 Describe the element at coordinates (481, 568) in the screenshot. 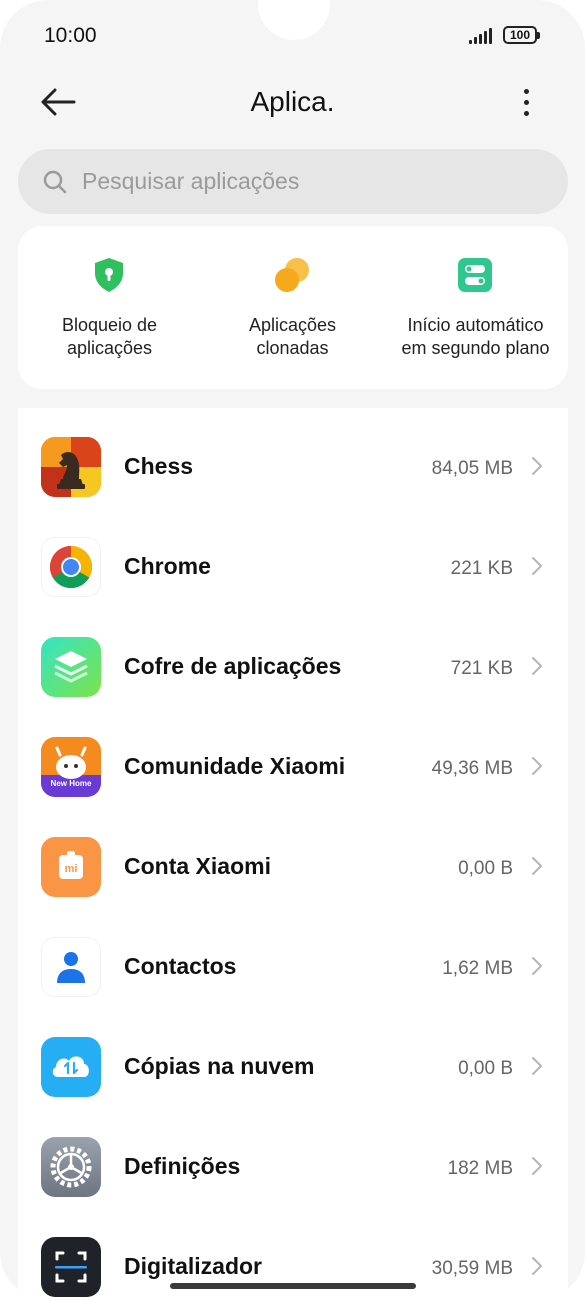

I see `app-size: 221 KB` at that location.